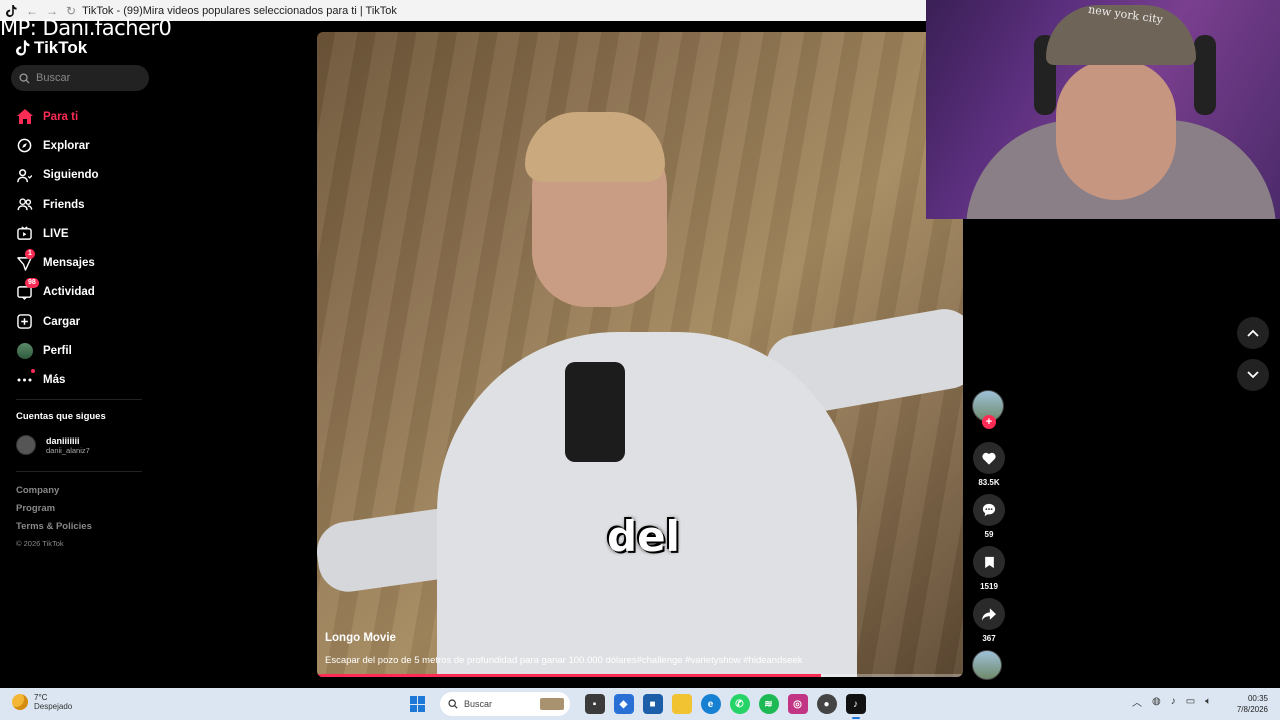 This screenshot has width=1280, height=720. Describe the element at coordinates (24, 175) in the screenshot. I see `following-icon` at that location.